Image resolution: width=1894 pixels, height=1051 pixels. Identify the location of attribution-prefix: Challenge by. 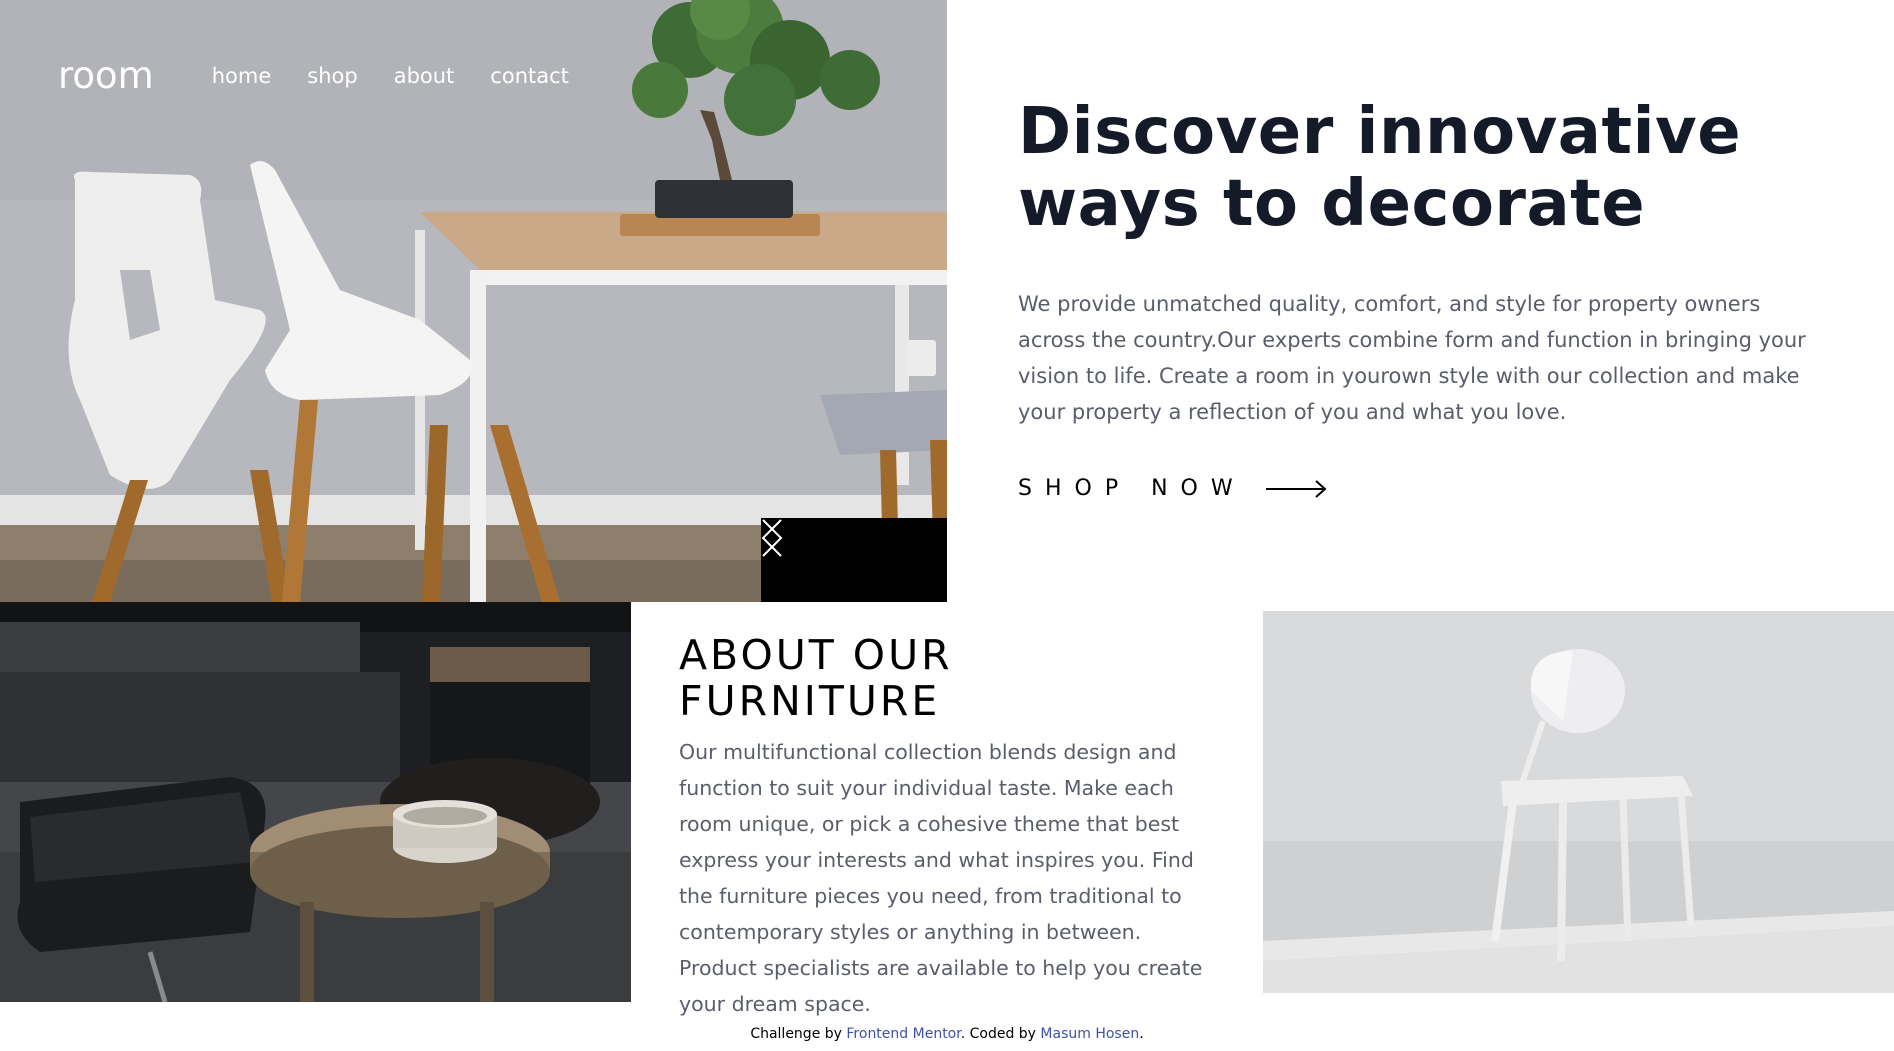
(796, 1034).